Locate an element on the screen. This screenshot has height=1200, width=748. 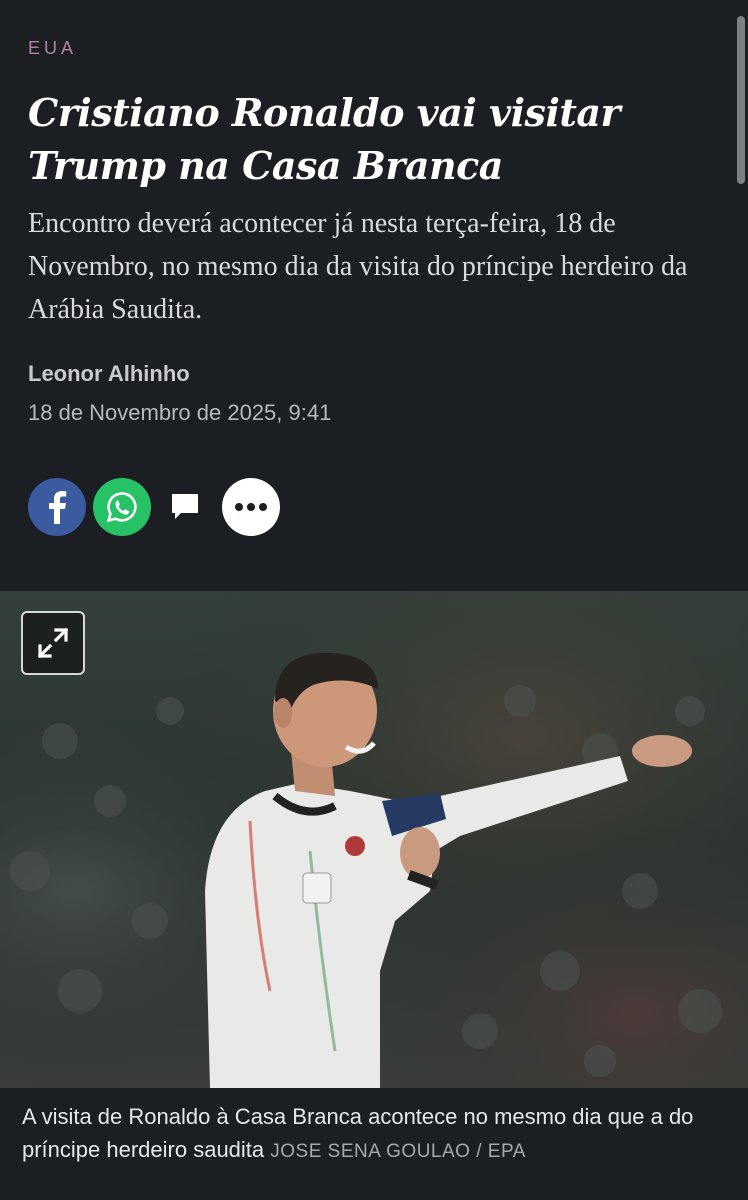
scrollbar is located at coordinates (741, 100).